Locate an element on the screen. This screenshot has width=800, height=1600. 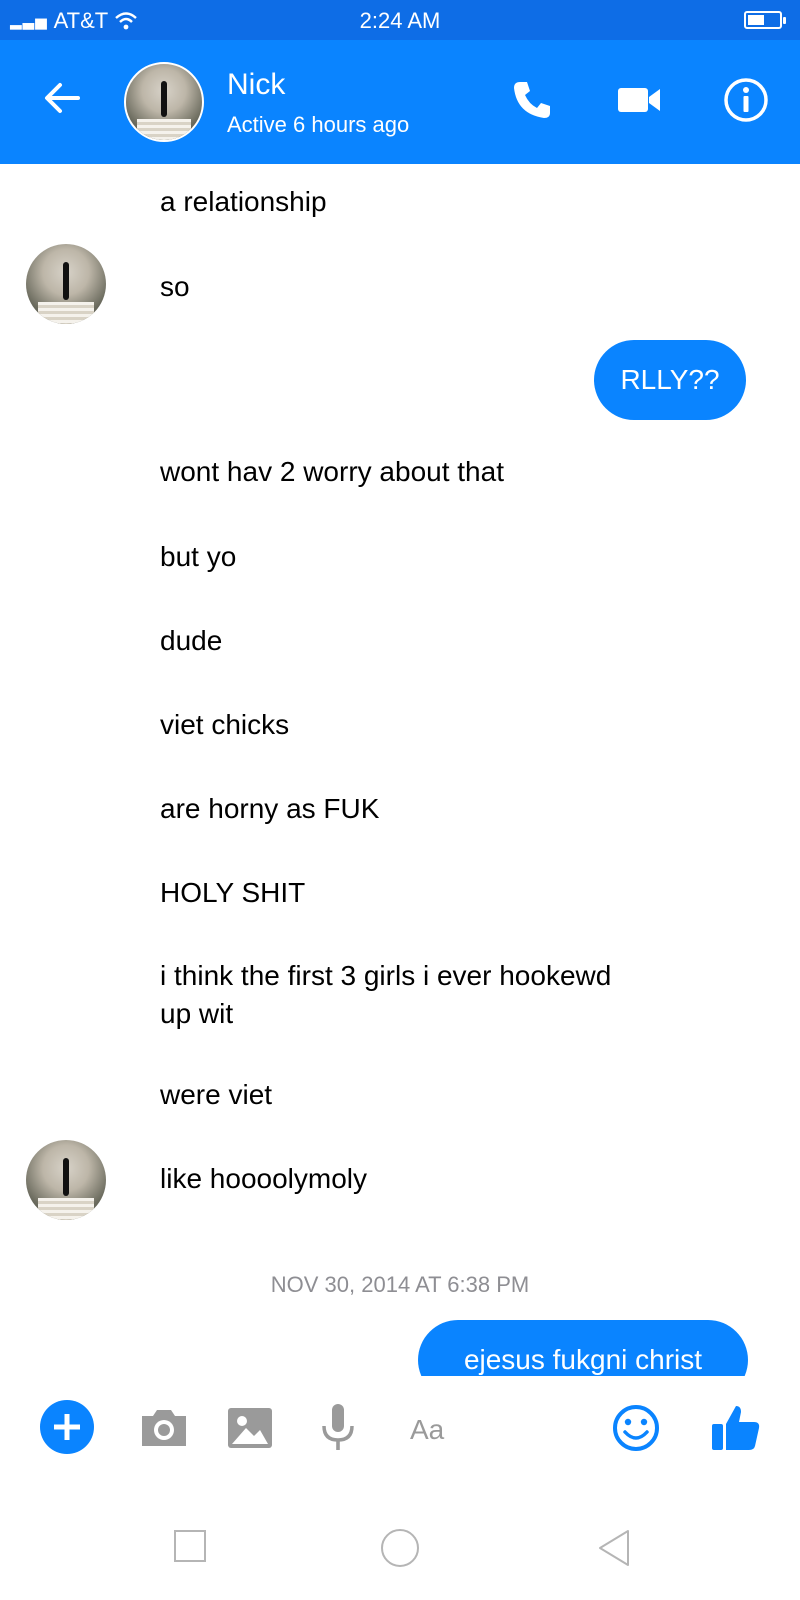
back-arrow-icon is located at coordinates (62, 98).